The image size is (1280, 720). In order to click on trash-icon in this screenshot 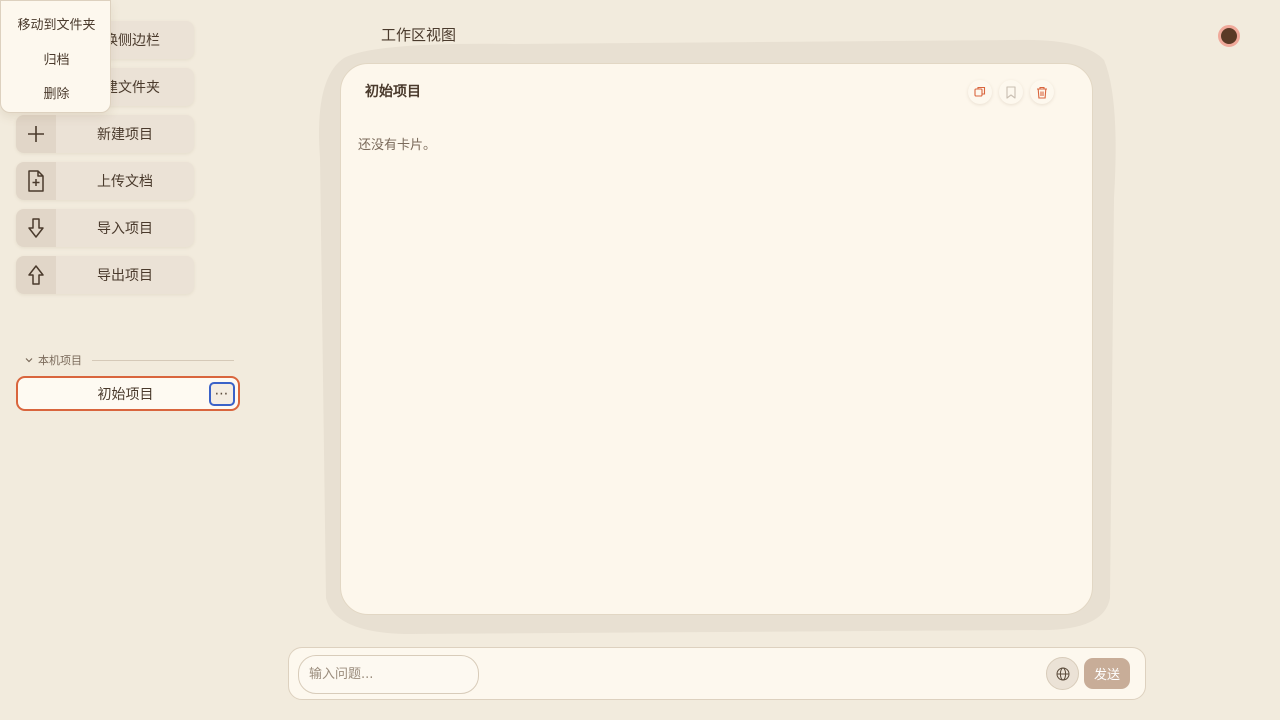, I will do `click(1042, 92)`.